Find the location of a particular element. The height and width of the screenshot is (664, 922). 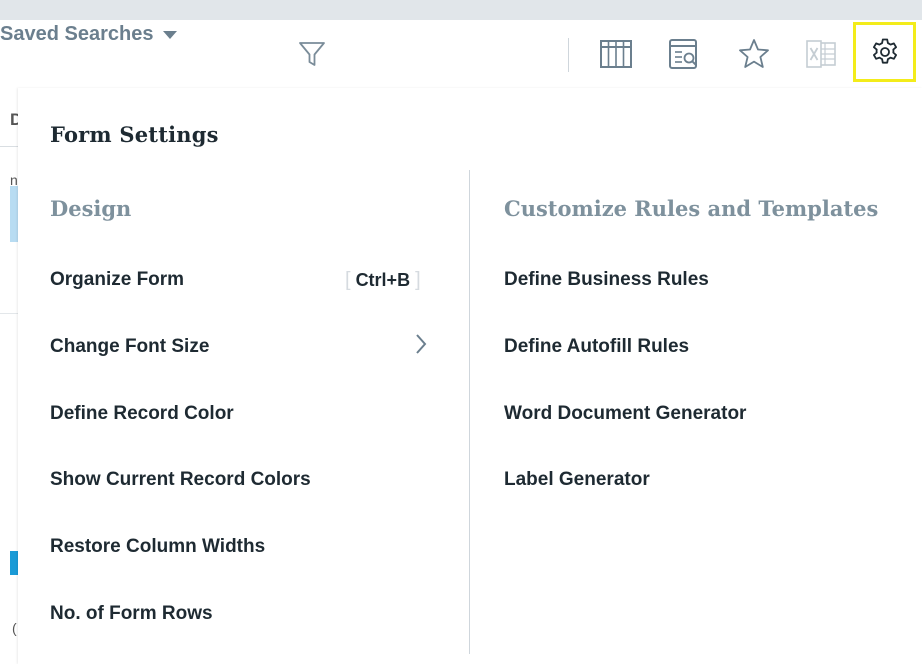

menu-item-no-of-form-rows: No. of Form Rows is located at coordinates (240, 614).